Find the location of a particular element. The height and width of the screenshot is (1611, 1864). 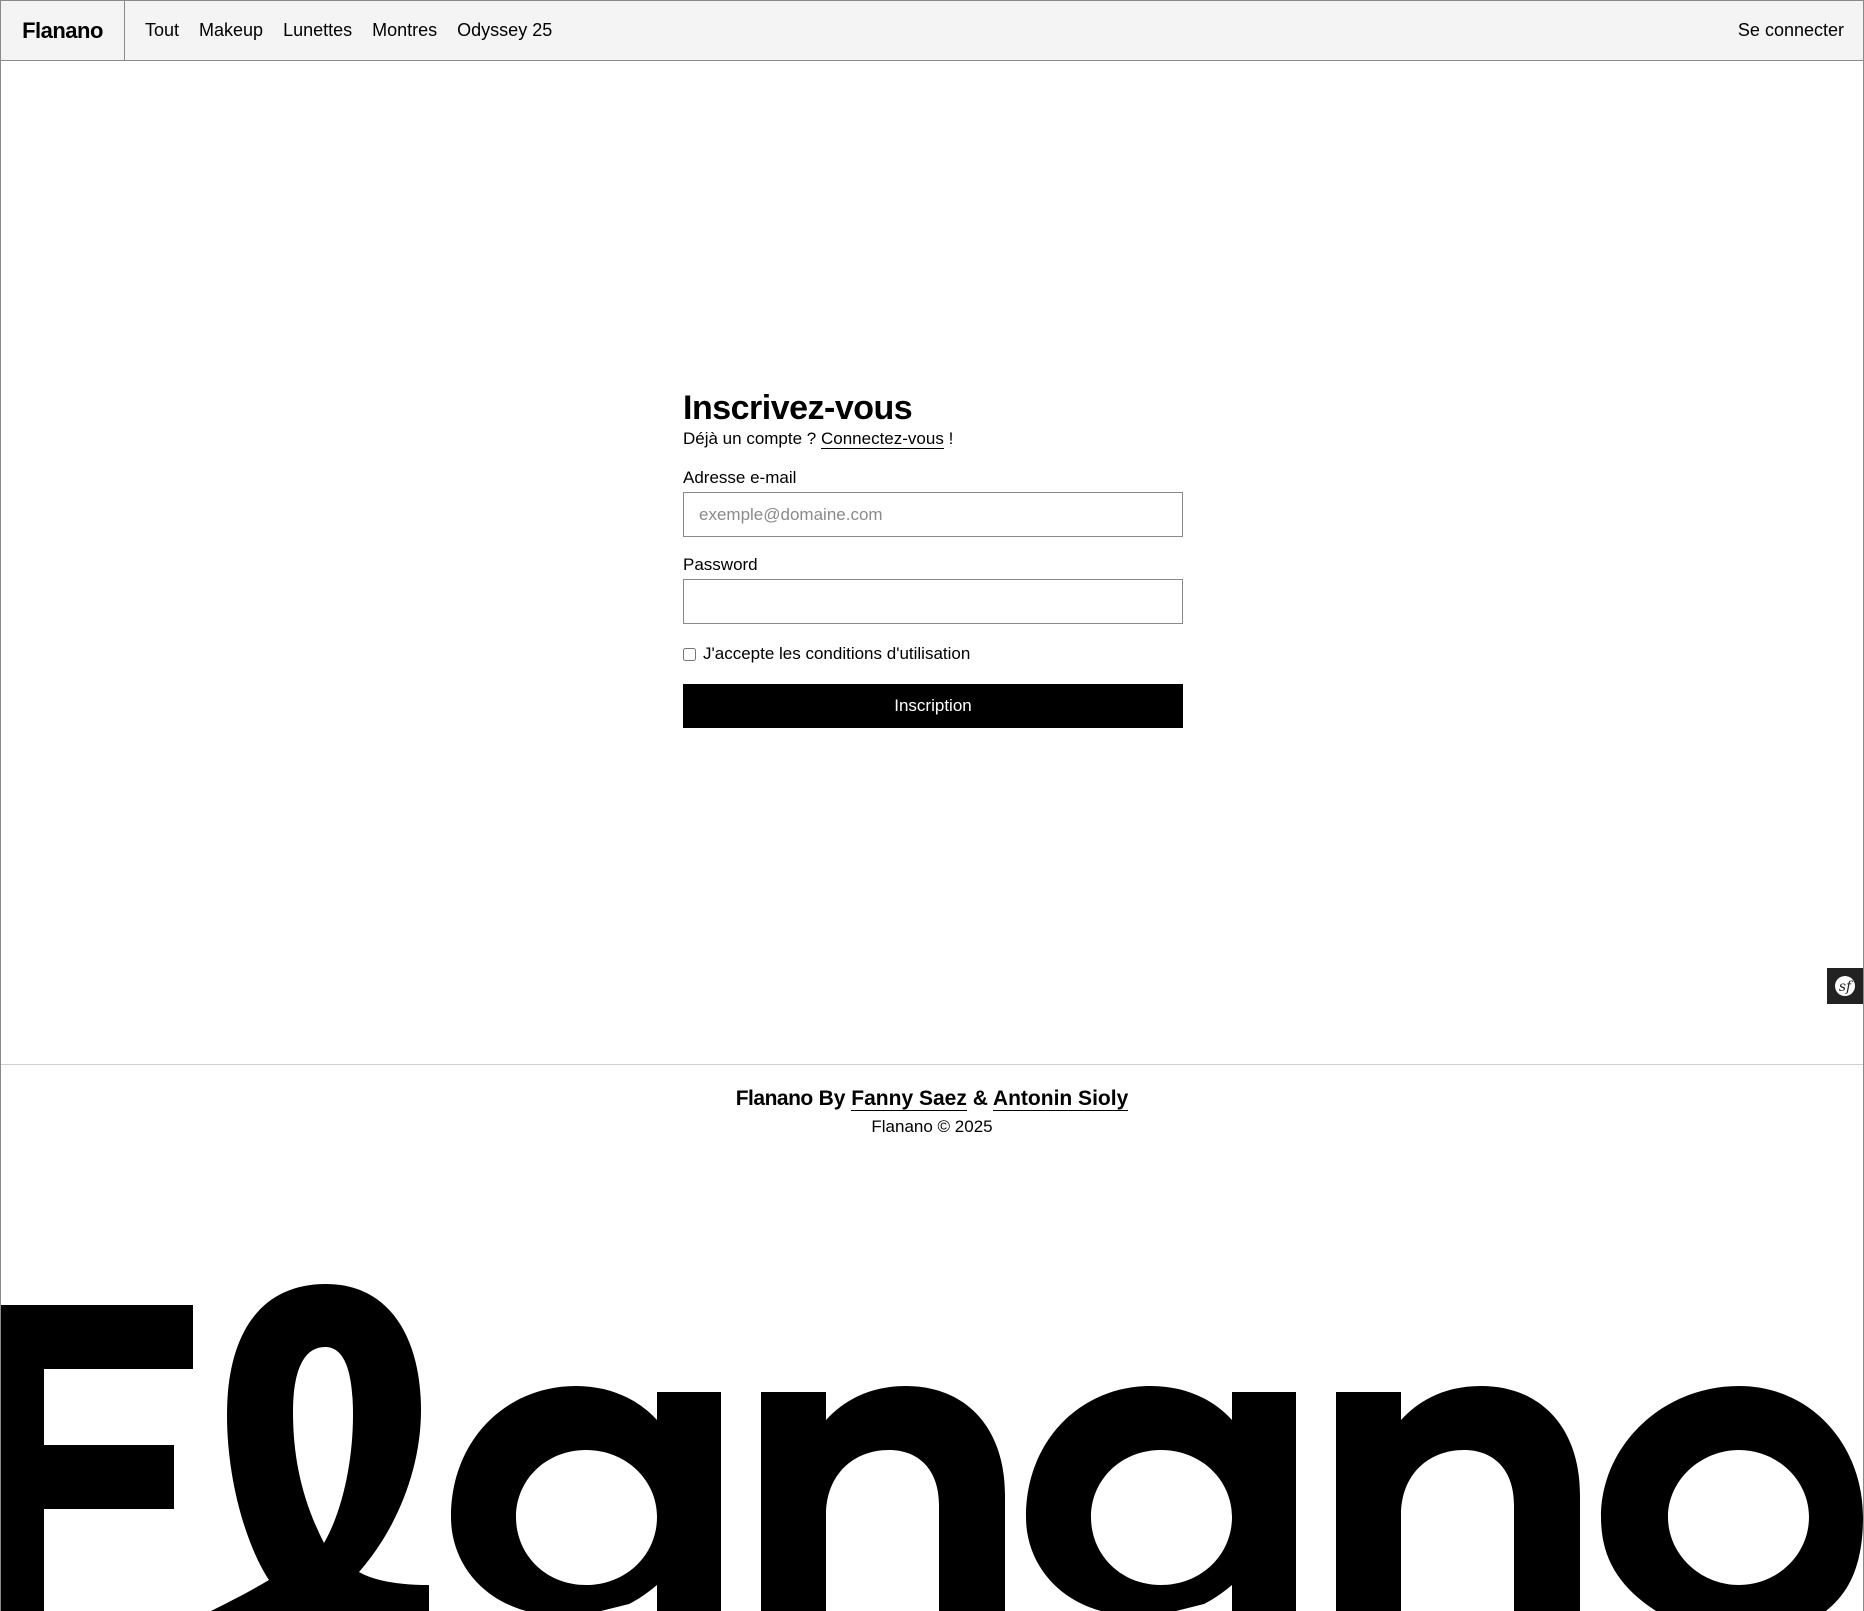

signup-button: Inscription is located at coordinates (933, 706).